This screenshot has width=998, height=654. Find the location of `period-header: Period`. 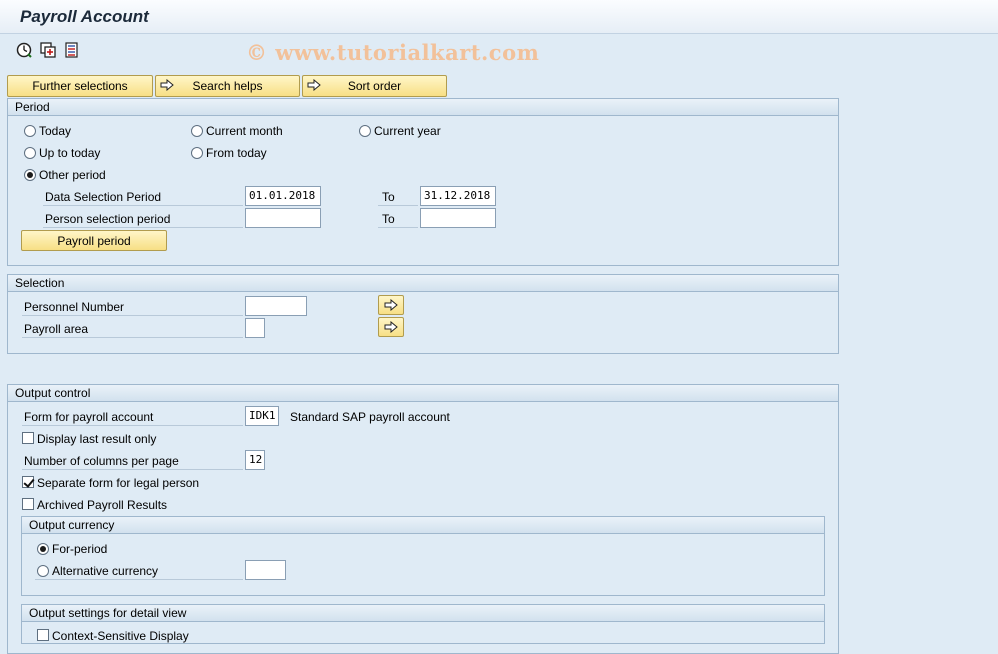

period-header: Period is located at coordinates (423, 107).